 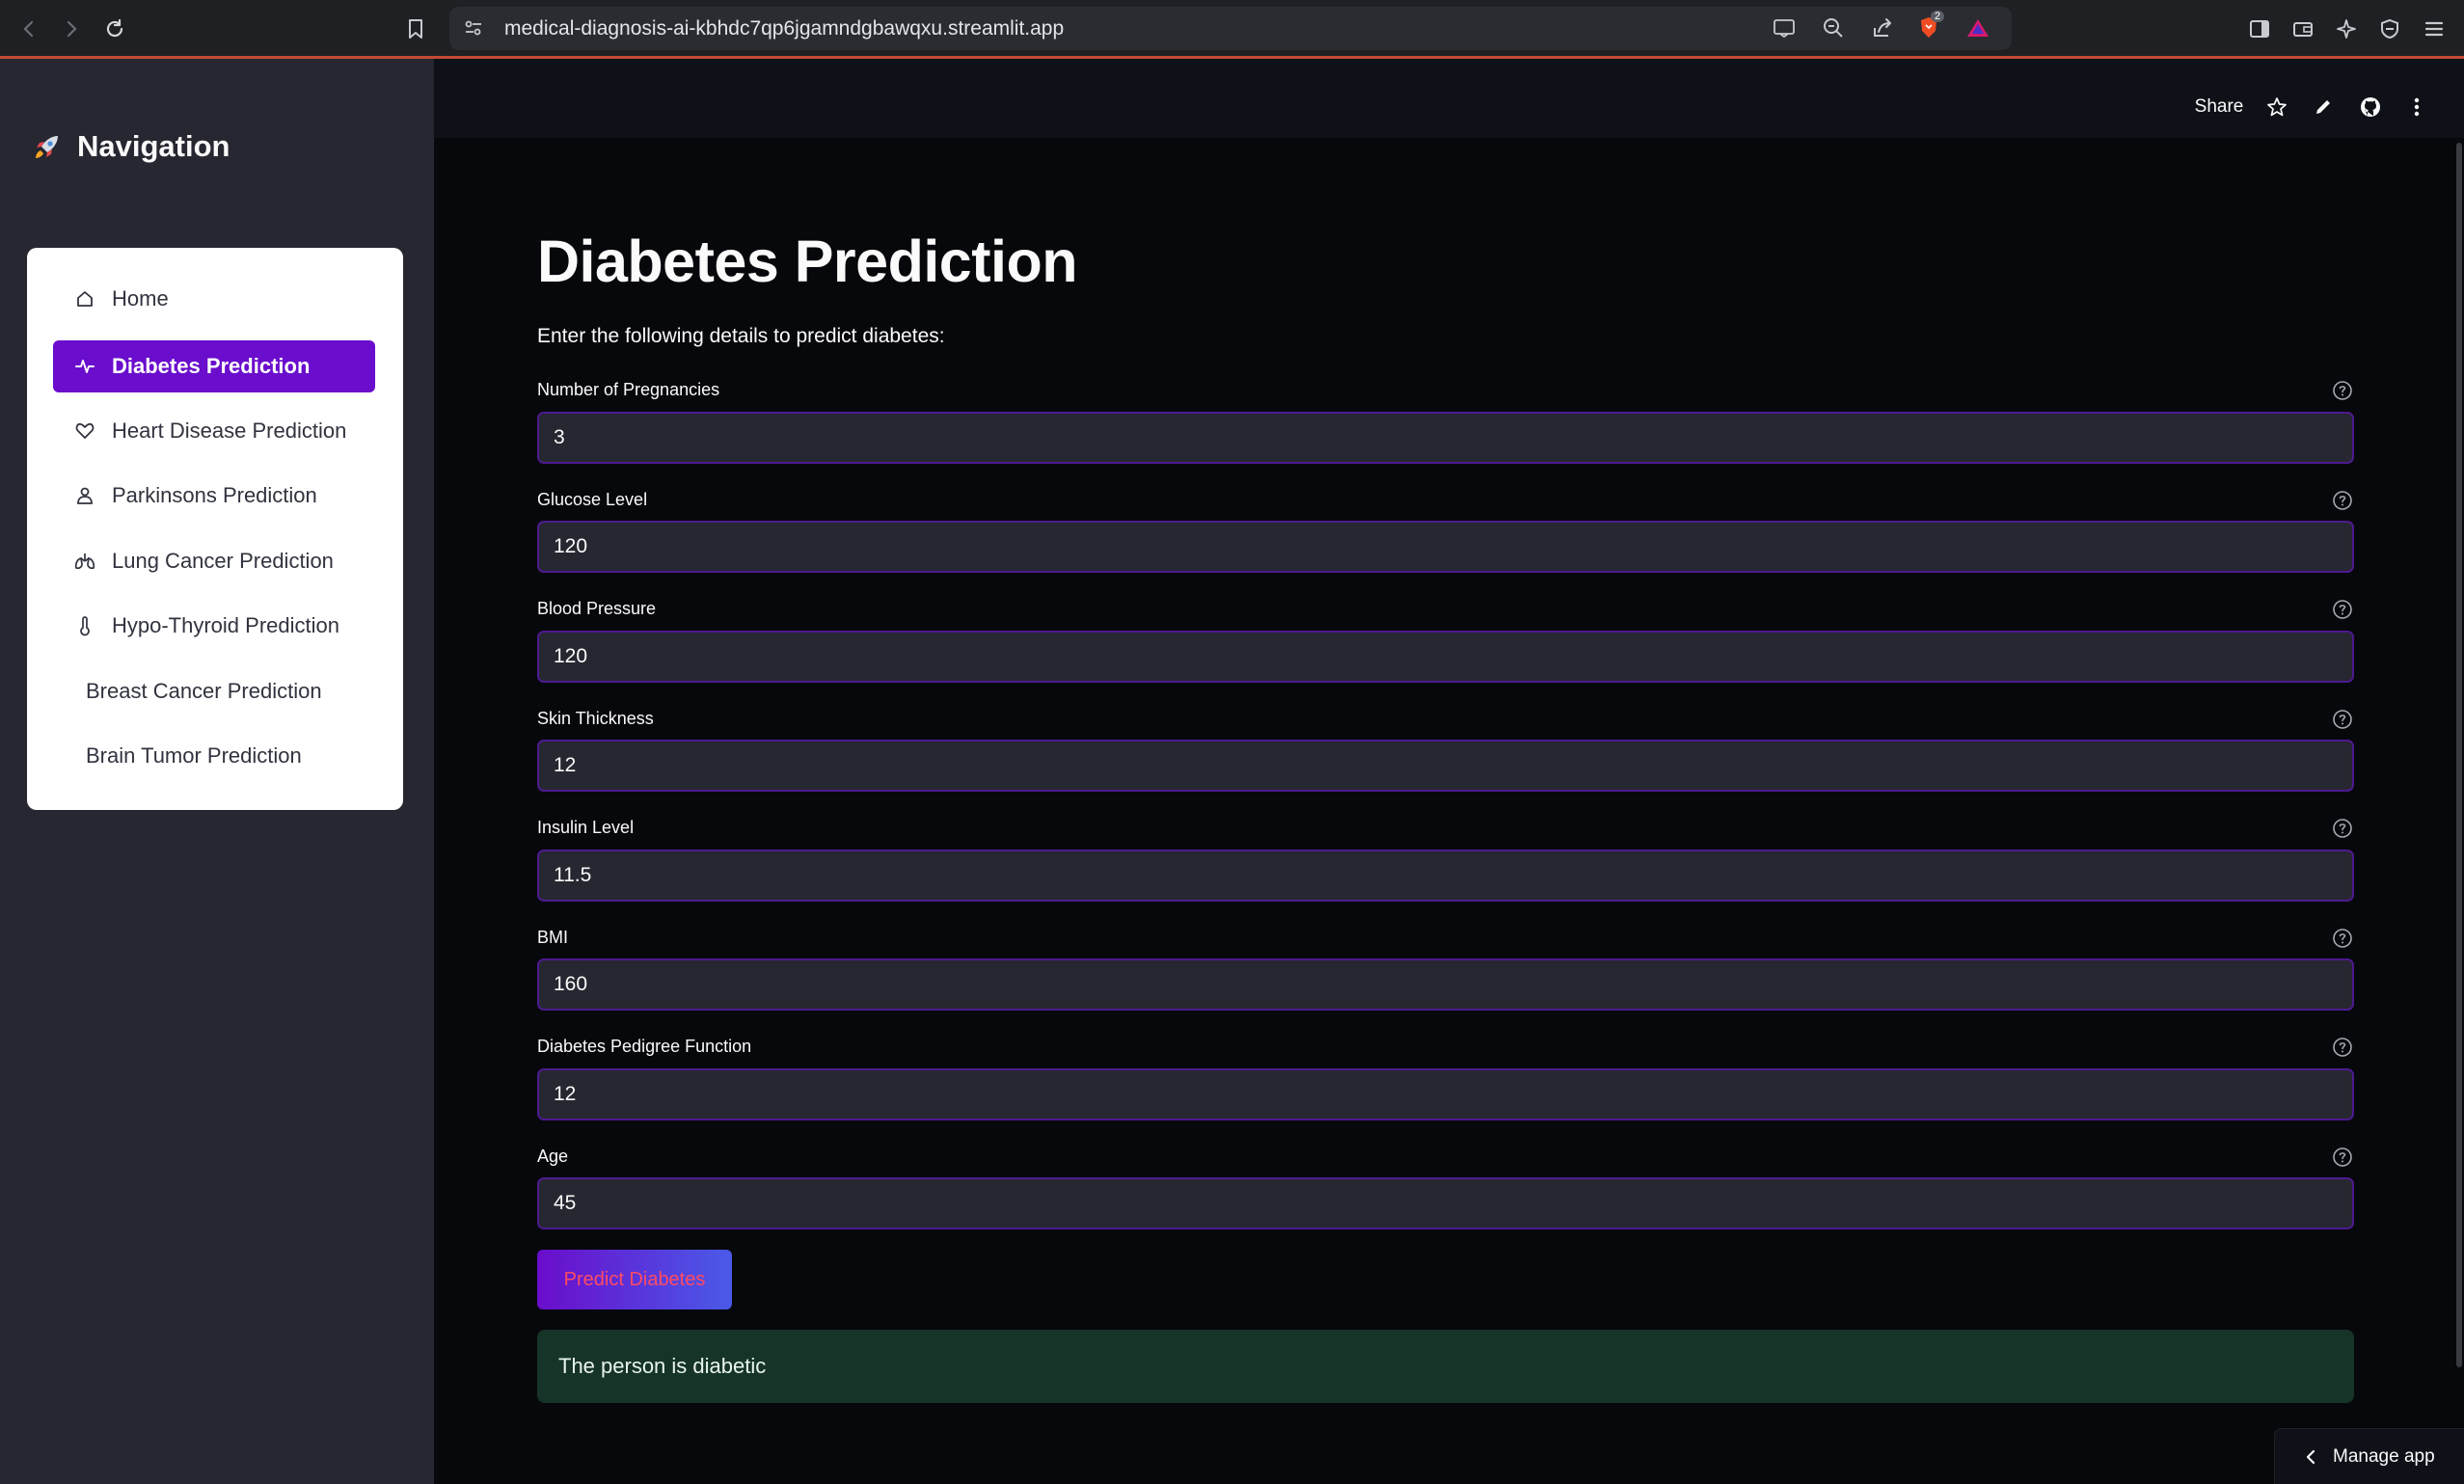 What do you see at coordinates (2416, 107) in the screenshot?
I see `more-menu-icon` at bounding box center [2416, 107].